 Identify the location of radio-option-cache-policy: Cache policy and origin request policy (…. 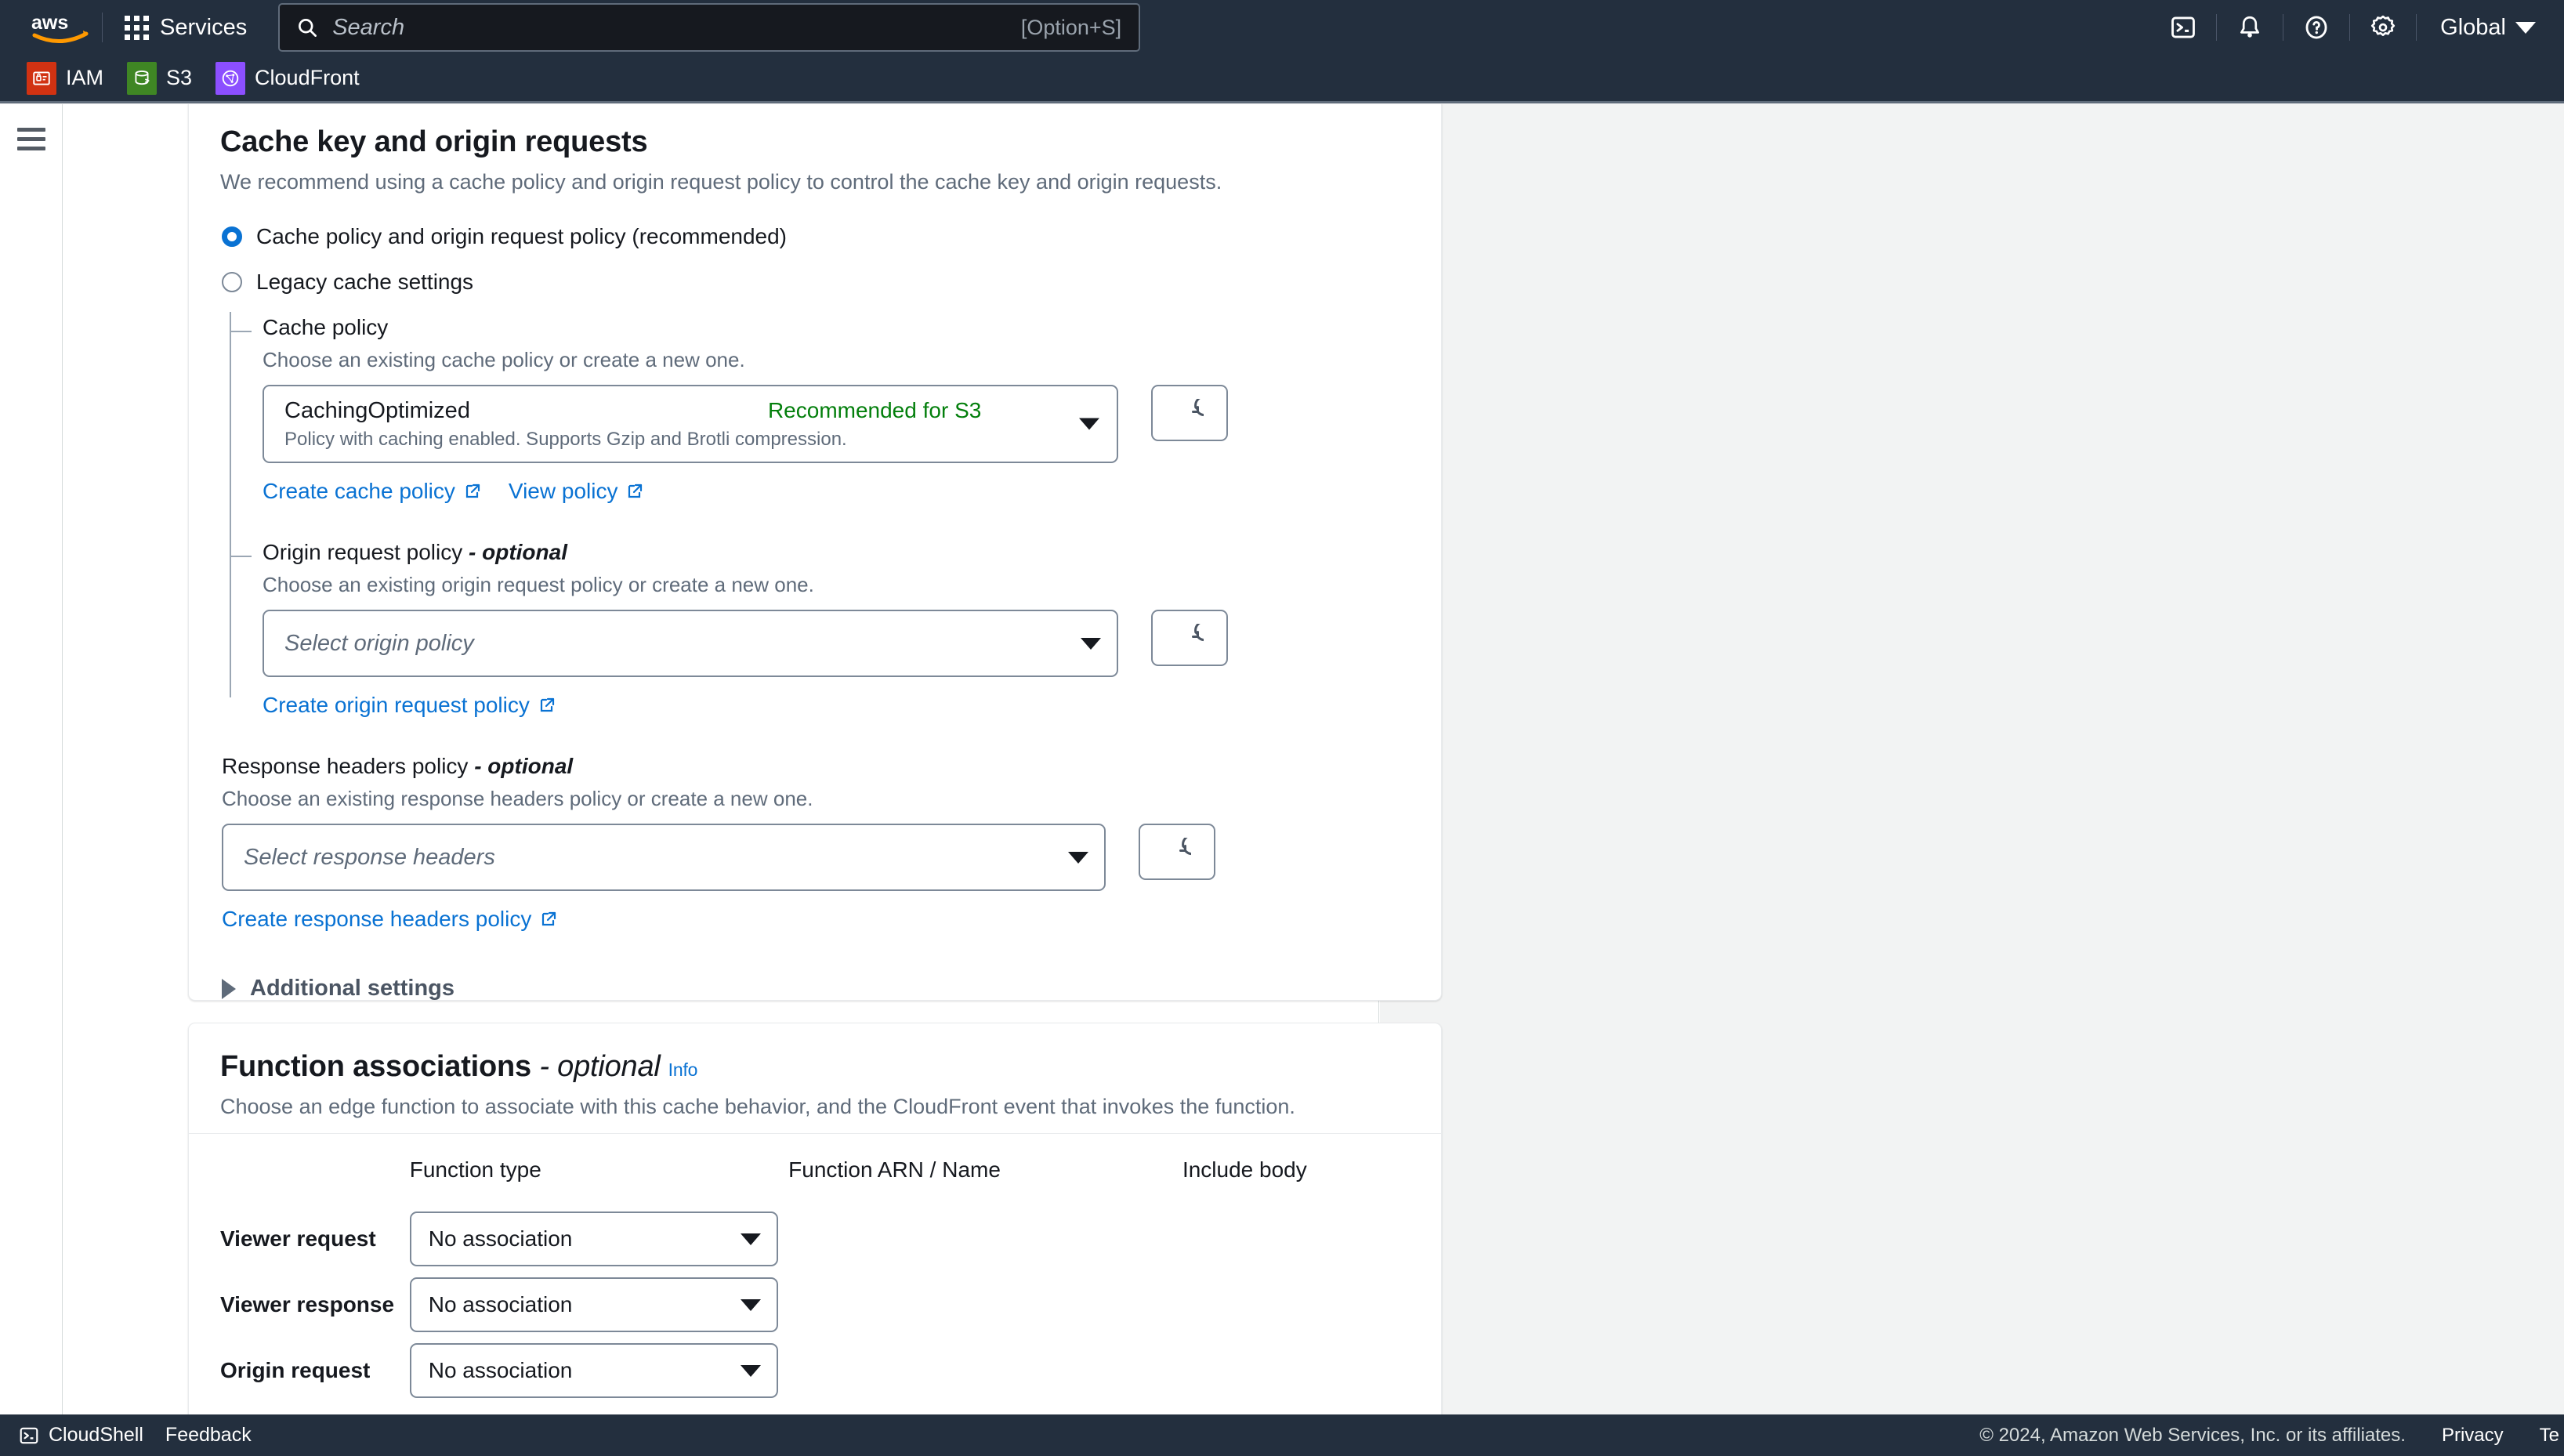
(816, 236).